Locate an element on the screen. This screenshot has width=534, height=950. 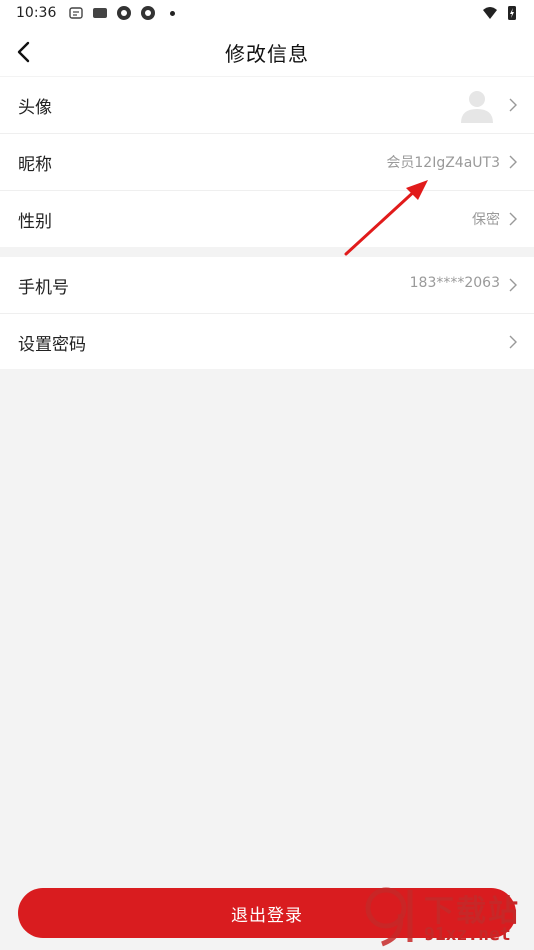
nickname-row: 昵称 会员12IgZ4aUT3 is located at coordinates (267, 162).